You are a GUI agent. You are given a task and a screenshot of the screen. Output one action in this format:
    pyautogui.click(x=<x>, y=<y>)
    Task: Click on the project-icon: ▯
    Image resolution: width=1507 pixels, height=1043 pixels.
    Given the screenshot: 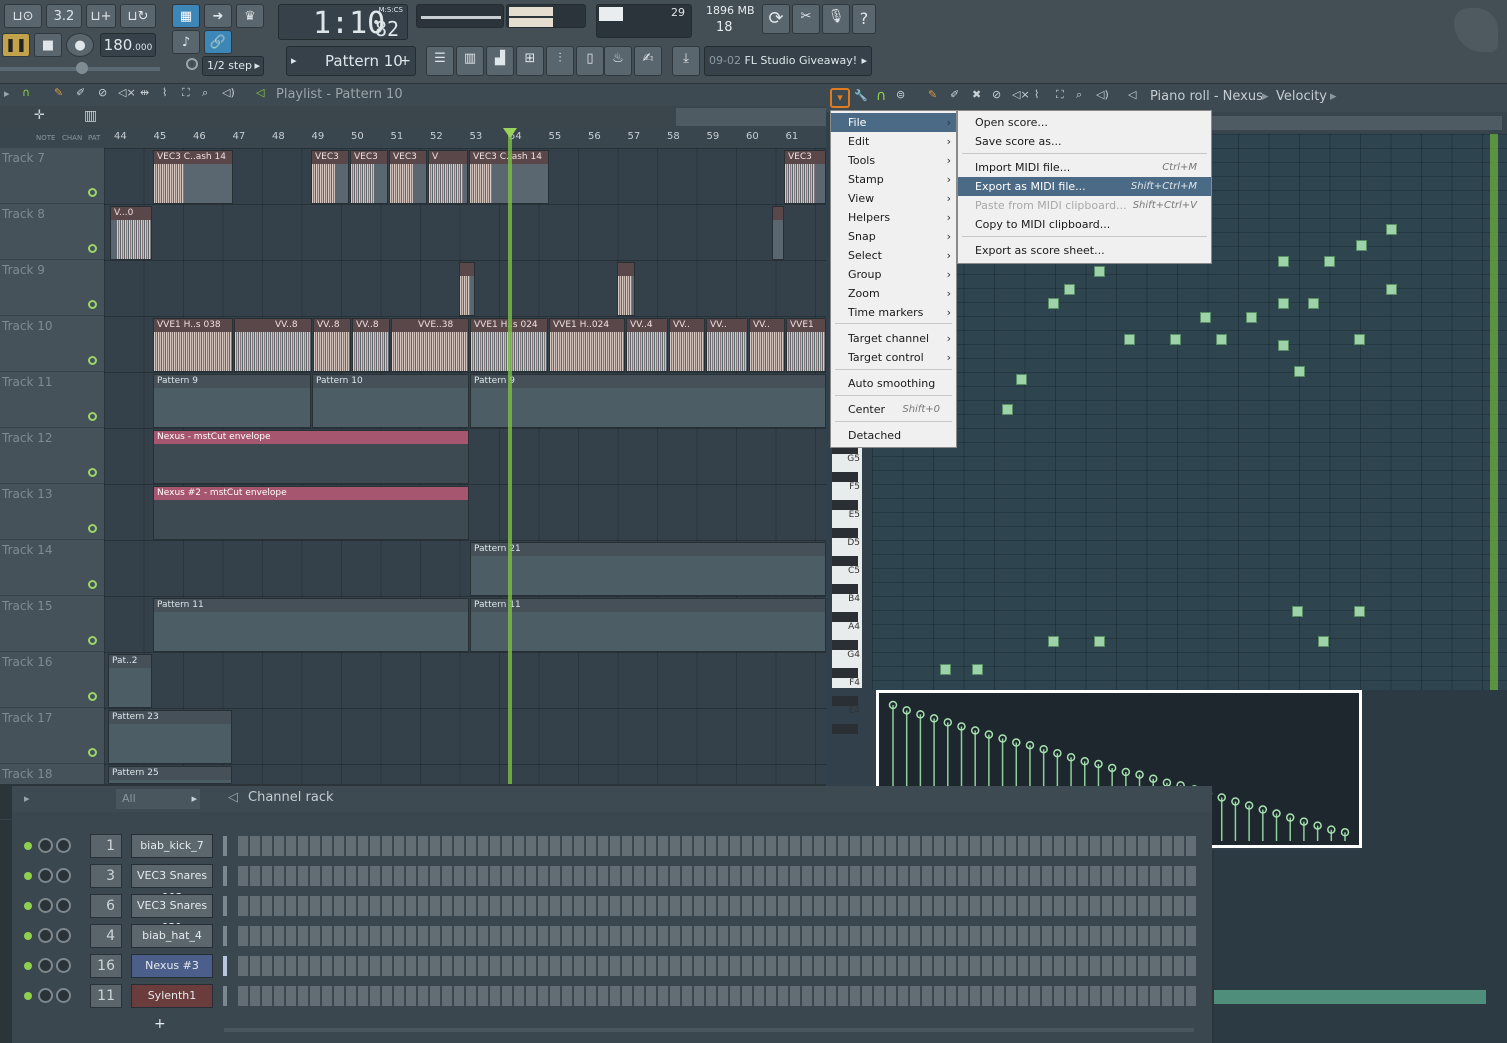 What is the action you would take?
    pyautogui.click(x=590, y=61)
    